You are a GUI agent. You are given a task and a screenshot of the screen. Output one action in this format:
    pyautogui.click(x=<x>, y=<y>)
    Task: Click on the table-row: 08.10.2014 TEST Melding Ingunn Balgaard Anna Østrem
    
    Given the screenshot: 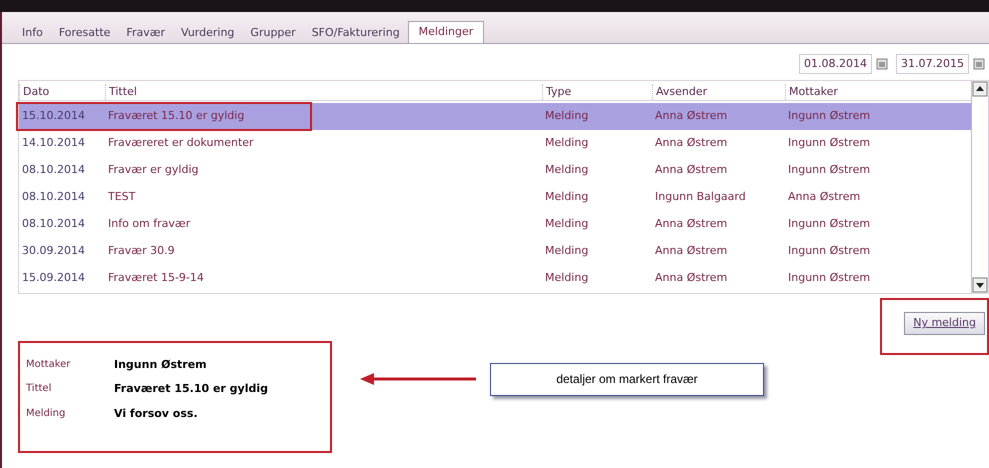 What is the action you would take?
    pyautogui.click(x=495, y=197)
    